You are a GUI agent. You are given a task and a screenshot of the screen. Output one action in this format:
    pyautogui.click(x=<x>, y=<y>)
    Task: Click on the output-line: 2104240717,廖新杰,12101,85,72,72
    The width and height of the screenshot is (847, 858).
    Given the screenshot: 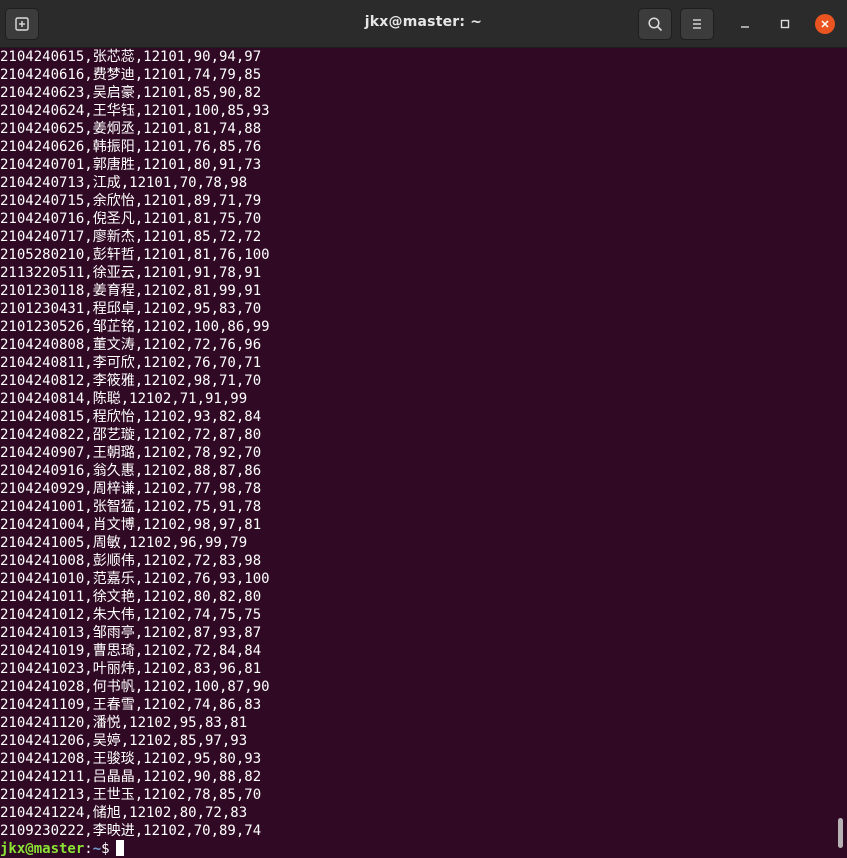 What is the action you would take?
    pyautogui.click(x=131, y=237)
    